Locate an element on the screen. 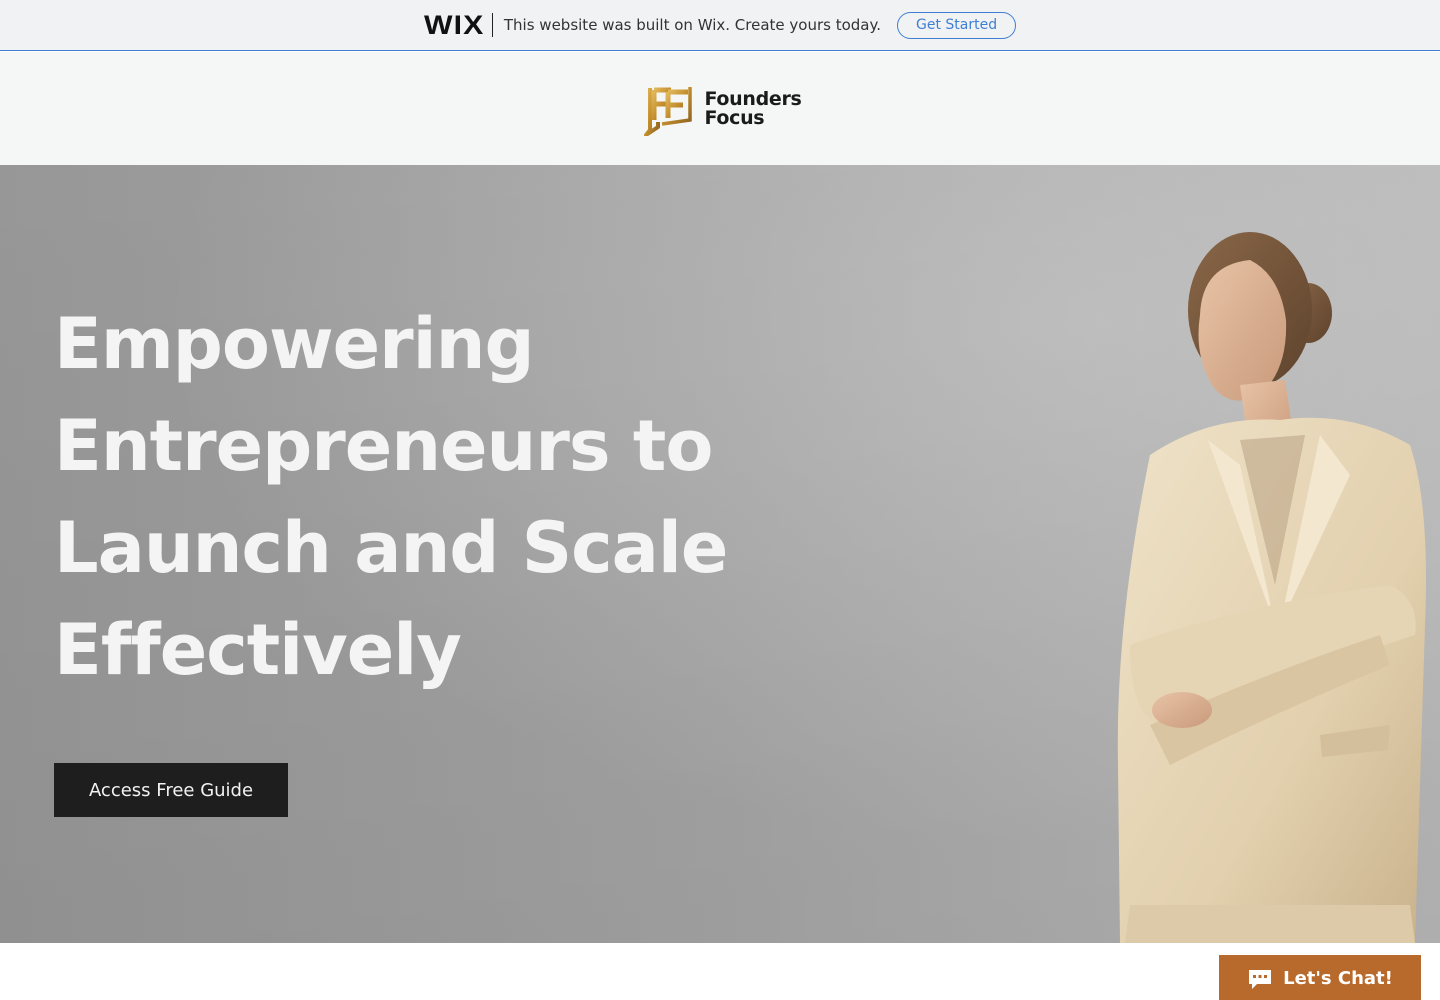 This screenshot has height=1000, width=1440. access-free-guide-button: Access Free Guide is located at coordinates (171, 790).